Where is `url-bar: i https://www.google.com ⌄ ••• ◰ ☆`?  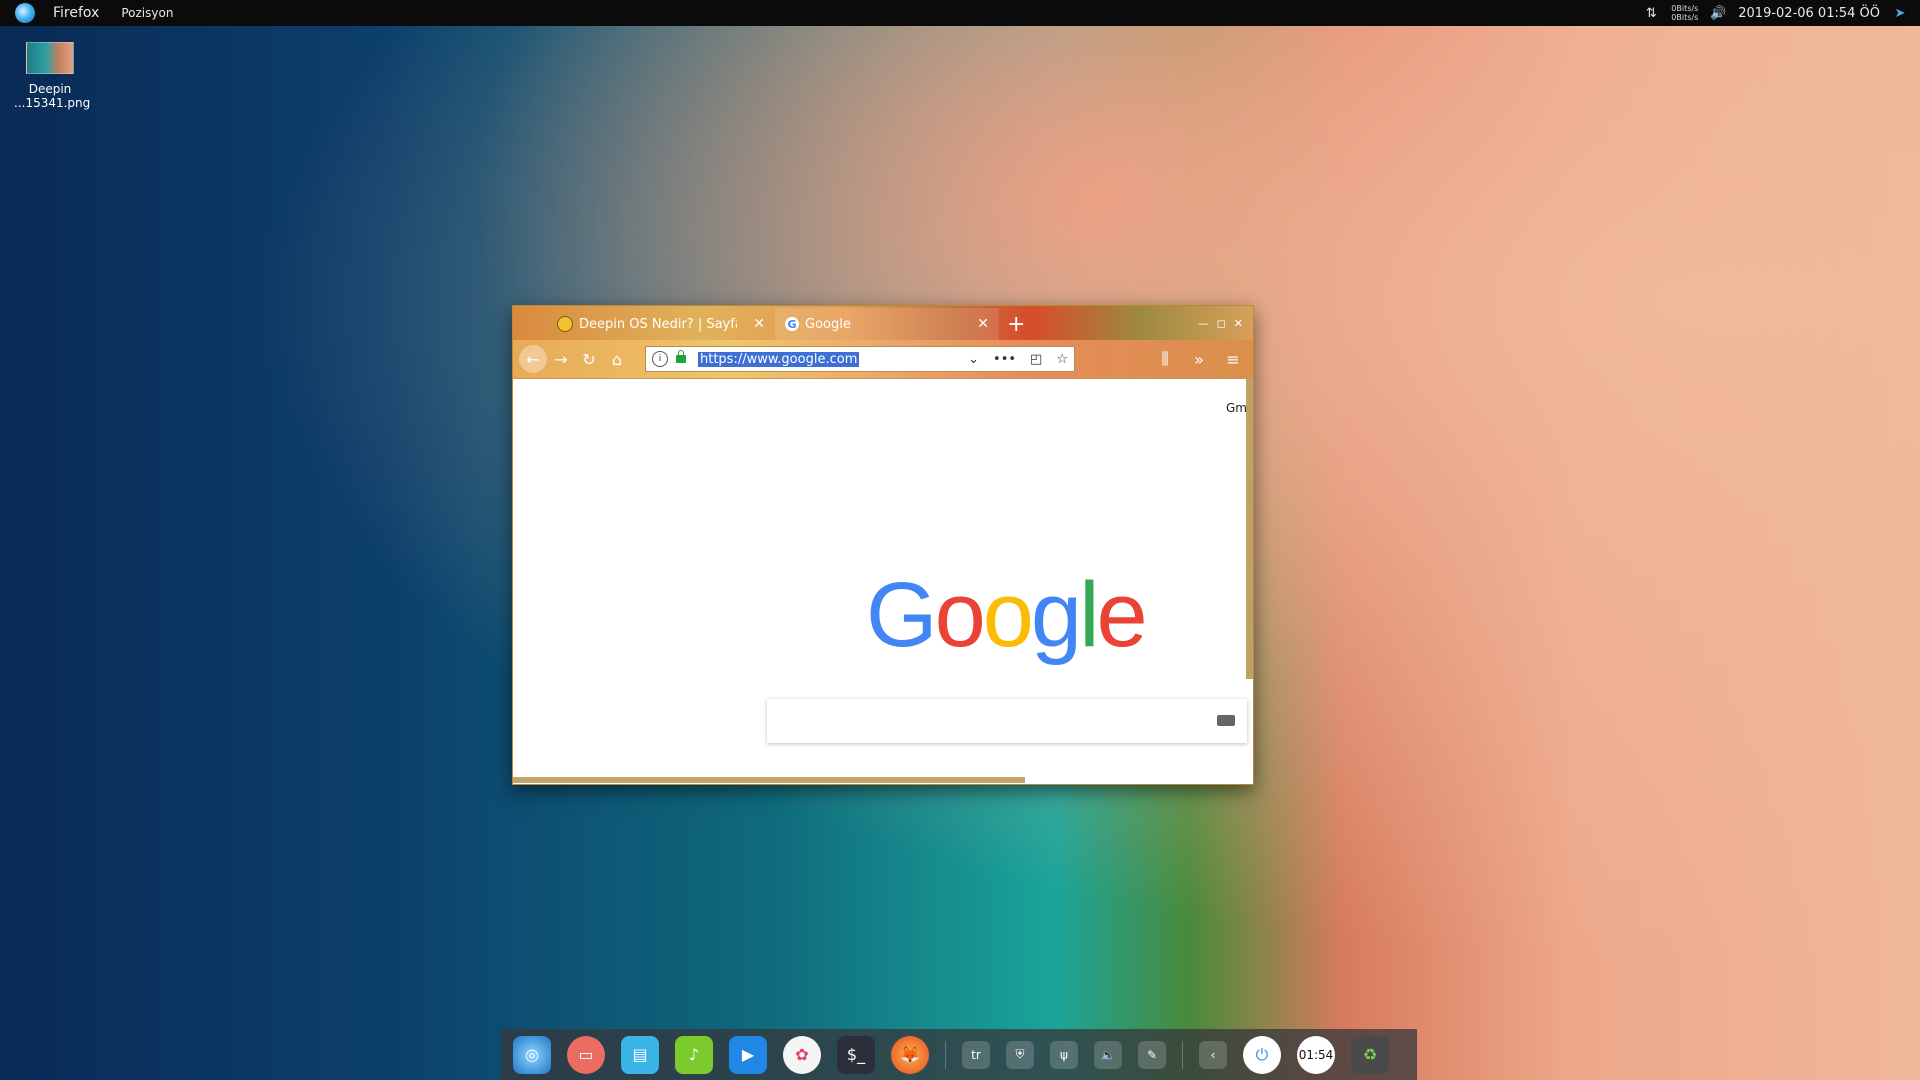
url-bar: i https://www.google.com ⌄ ••• ◰ ☆ is located at coordinates (860, 359).